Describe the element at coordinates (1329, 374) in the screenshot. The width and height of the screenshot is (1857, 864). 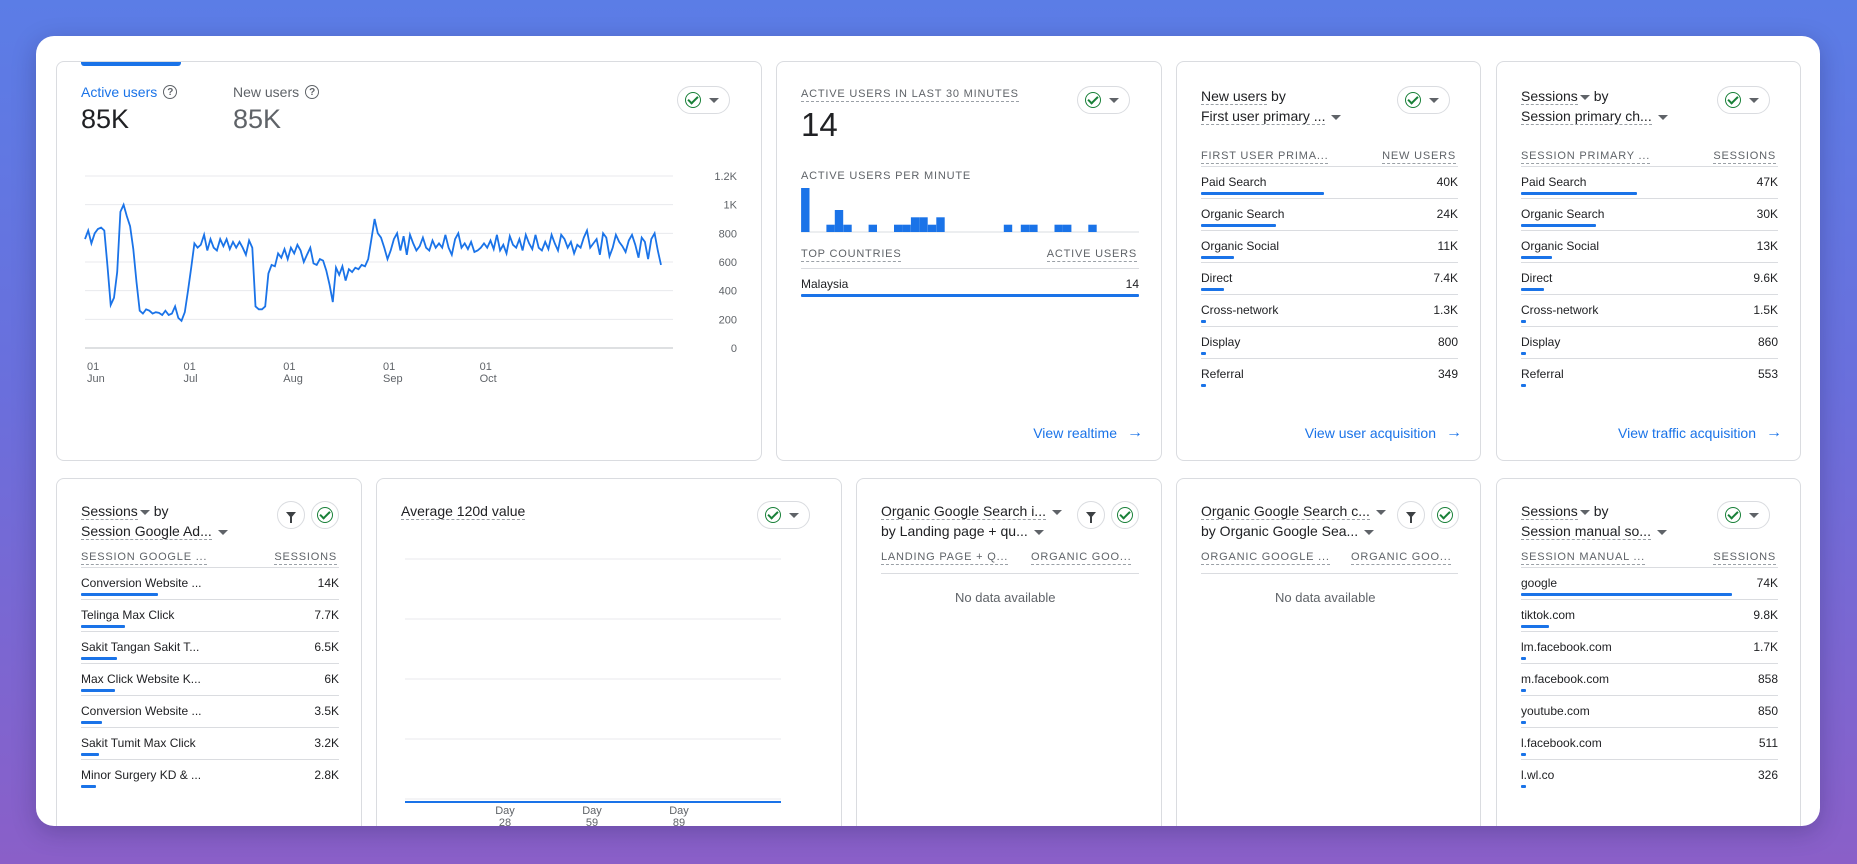
I see `table-row: Referral 349` at that location.